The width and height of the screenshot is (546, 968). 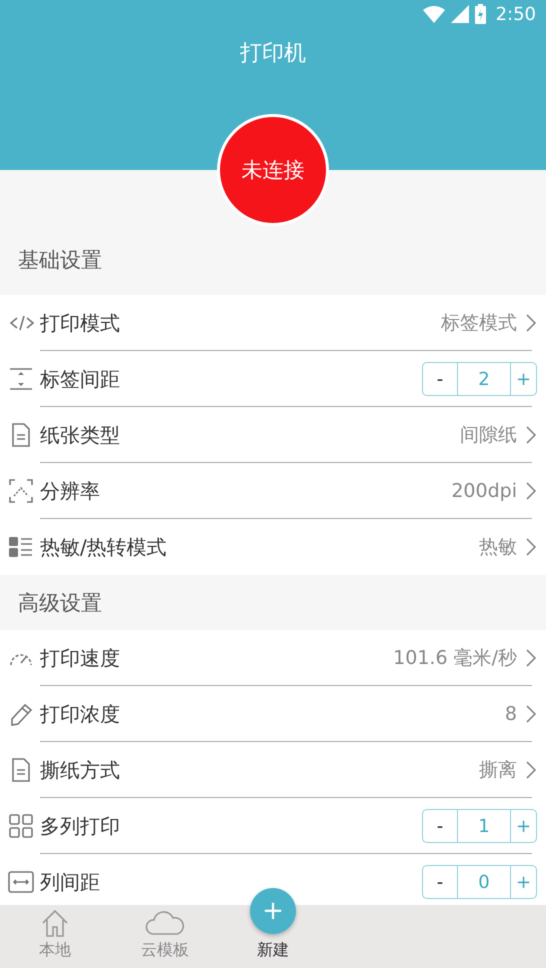 What do you see at coordinates (273, 323) in the screenshot?
I see `settings-row: 打印模式 标签模式` at bounding box center [273, 323].